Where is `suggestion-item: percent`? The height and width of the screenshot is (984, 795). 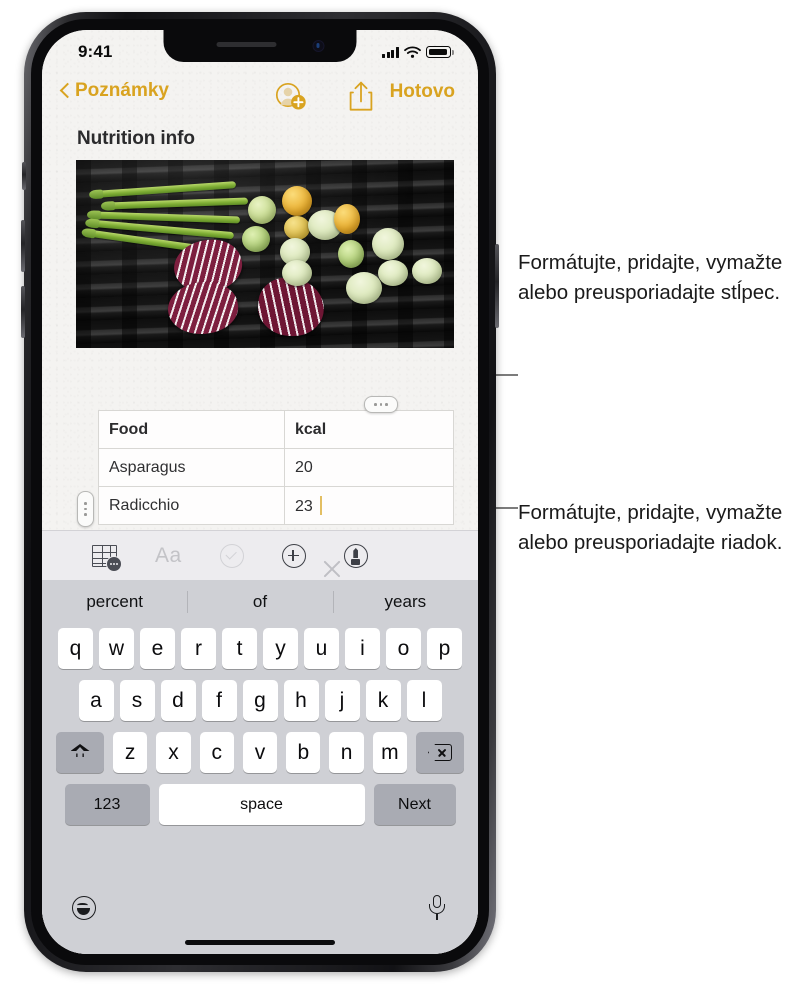 suggestion-item: percent is located at coordinates (114, 602).